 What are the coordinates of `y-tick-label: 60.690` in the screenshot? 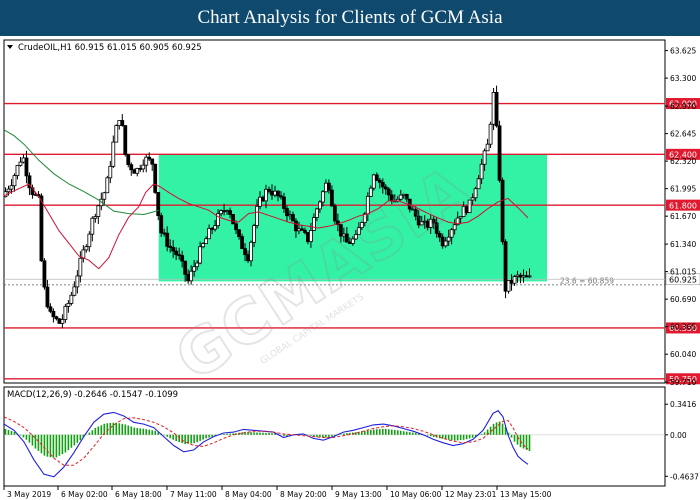 It's located at (683, 299).